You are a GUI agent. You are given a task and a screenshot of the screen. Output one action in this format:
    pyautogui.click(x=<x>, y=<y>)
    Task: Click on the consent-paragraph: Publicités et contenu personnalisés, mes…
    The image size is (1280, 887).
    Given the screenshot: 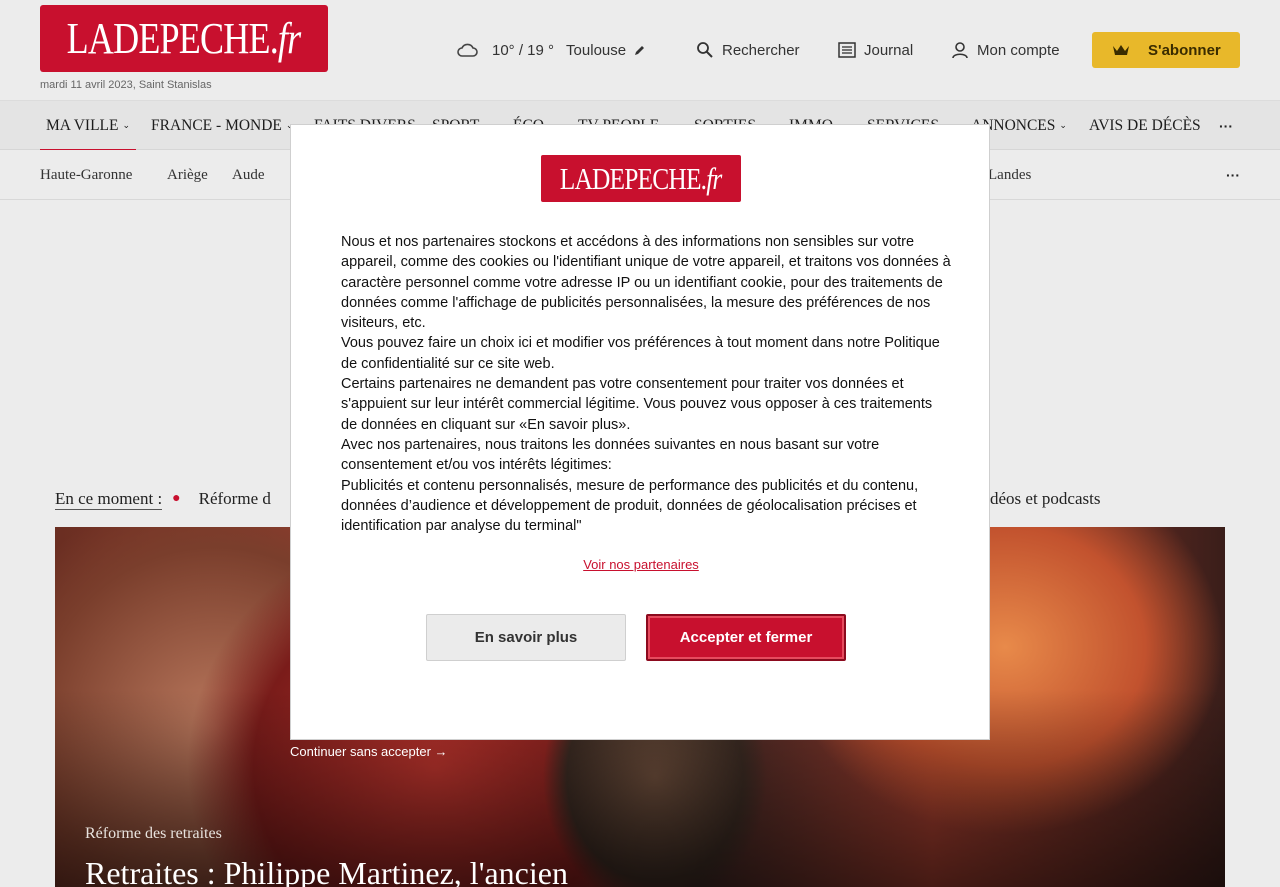 What is the action you would take?
    pyautogui.click(x=630, y=506)
    